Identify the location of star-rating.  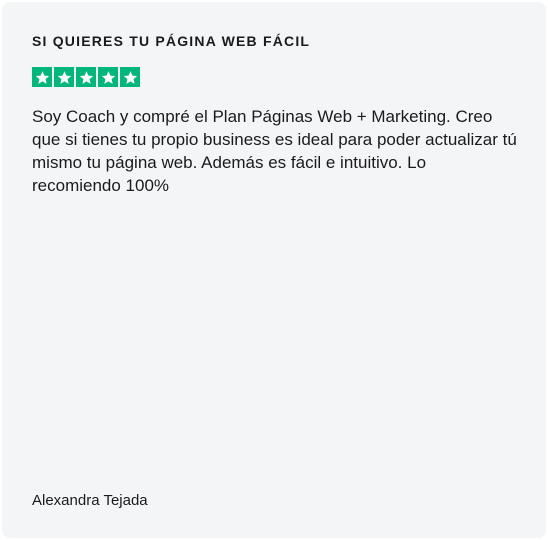
(275, 77).